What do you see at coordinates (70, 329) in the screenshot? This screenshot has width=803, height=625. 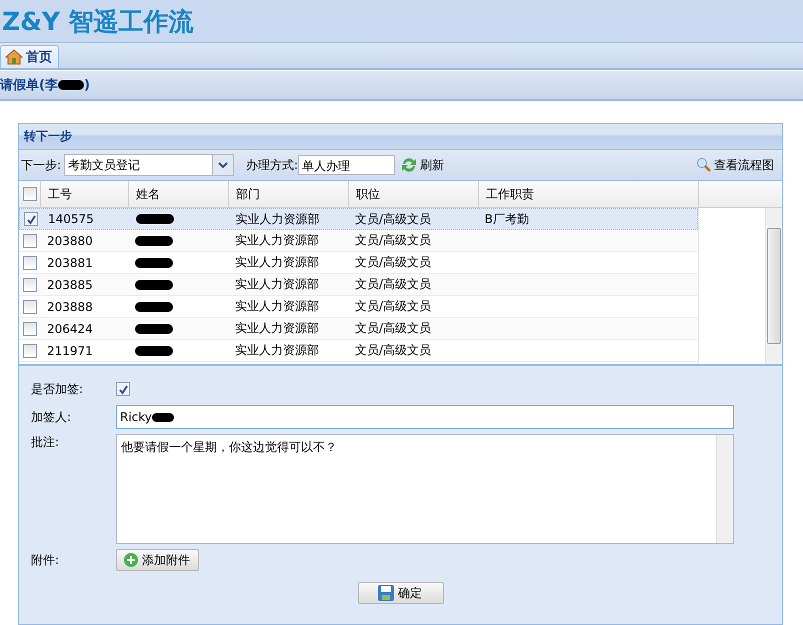 I see `table-cell: 206424` at bounding box center [70, 329].